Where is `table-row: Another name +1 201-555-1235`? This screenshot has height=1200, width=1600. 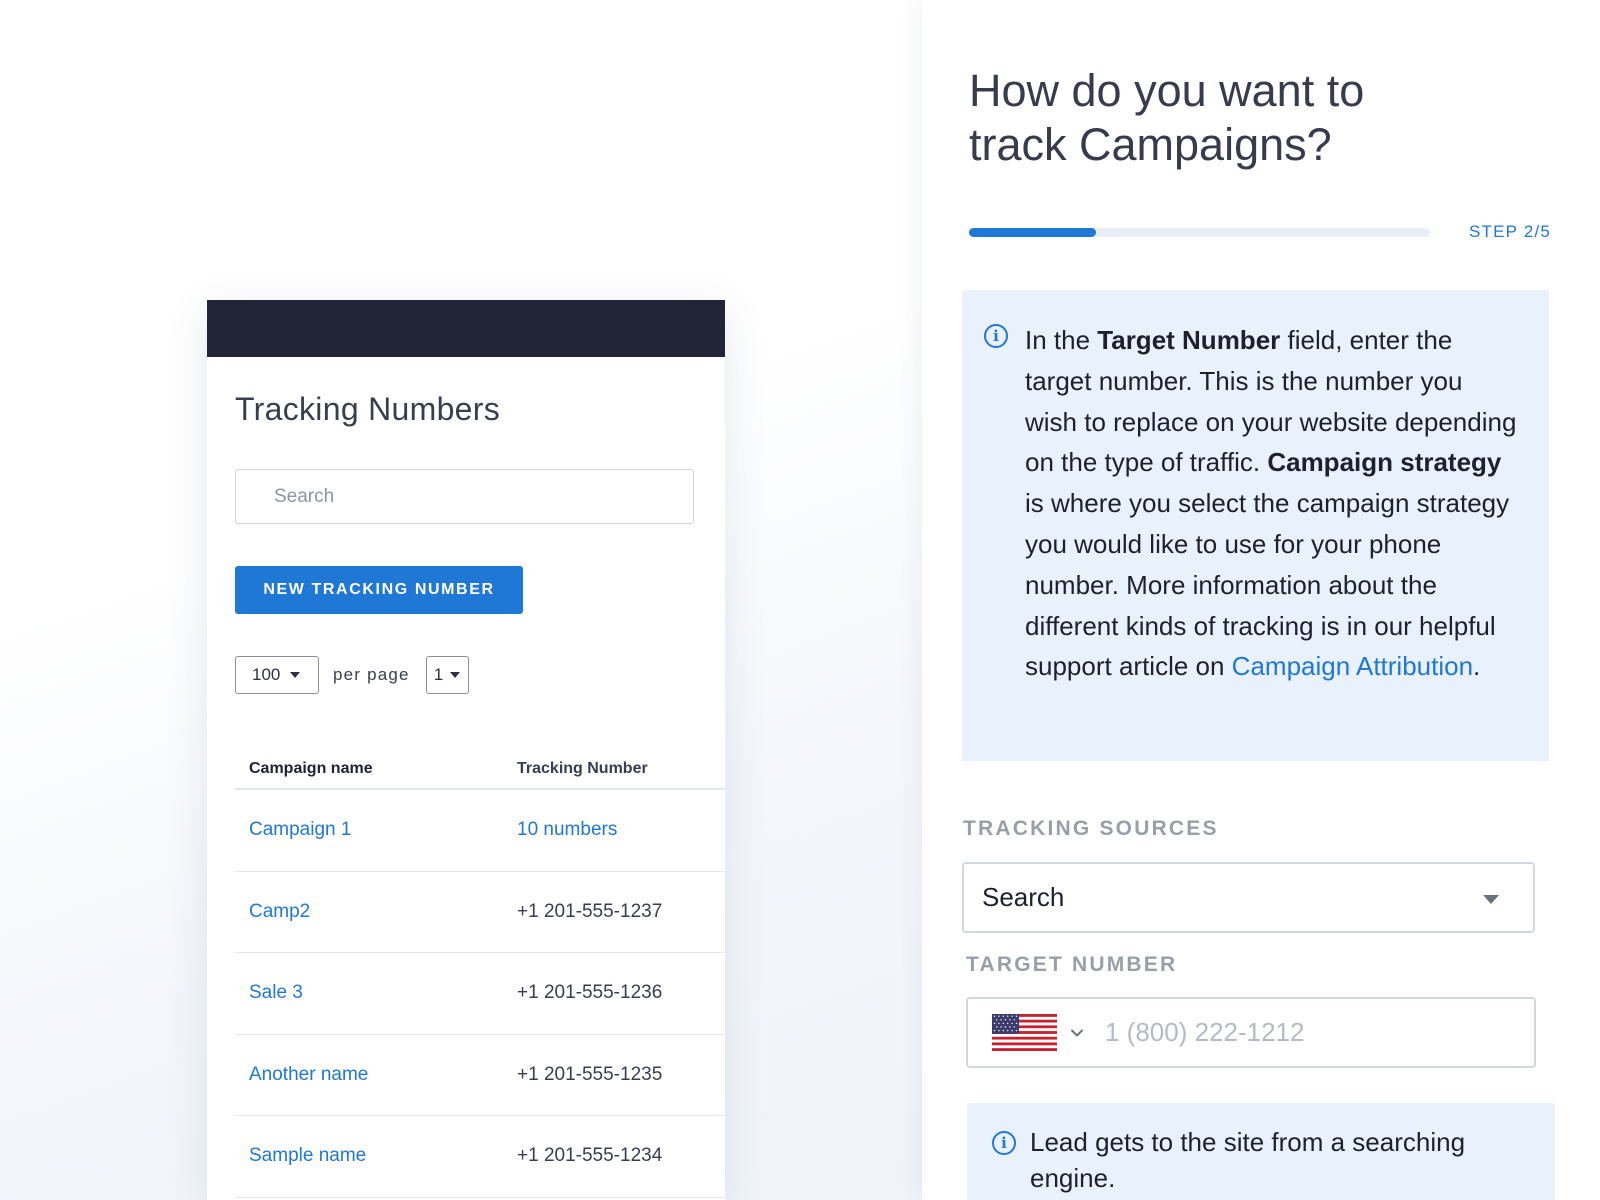 table-row: Another name +1 201-555-1235 is located at coordinates (480, 1075).